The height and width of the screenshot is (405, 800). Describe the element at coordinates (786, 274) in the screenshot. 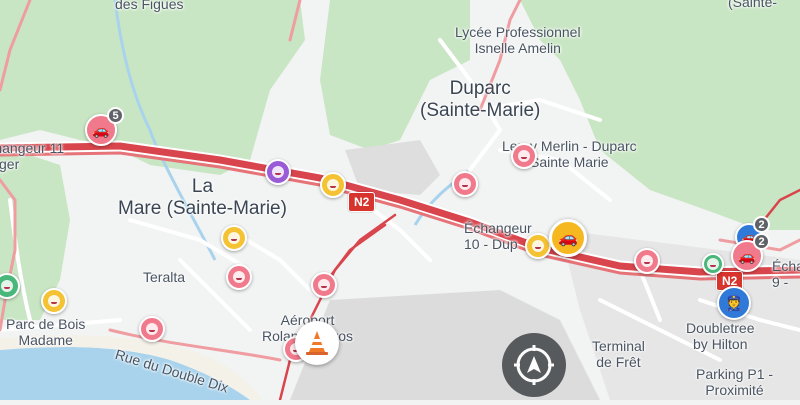

I see `place-label-echangeur-9: Échan 9 -` at that location.